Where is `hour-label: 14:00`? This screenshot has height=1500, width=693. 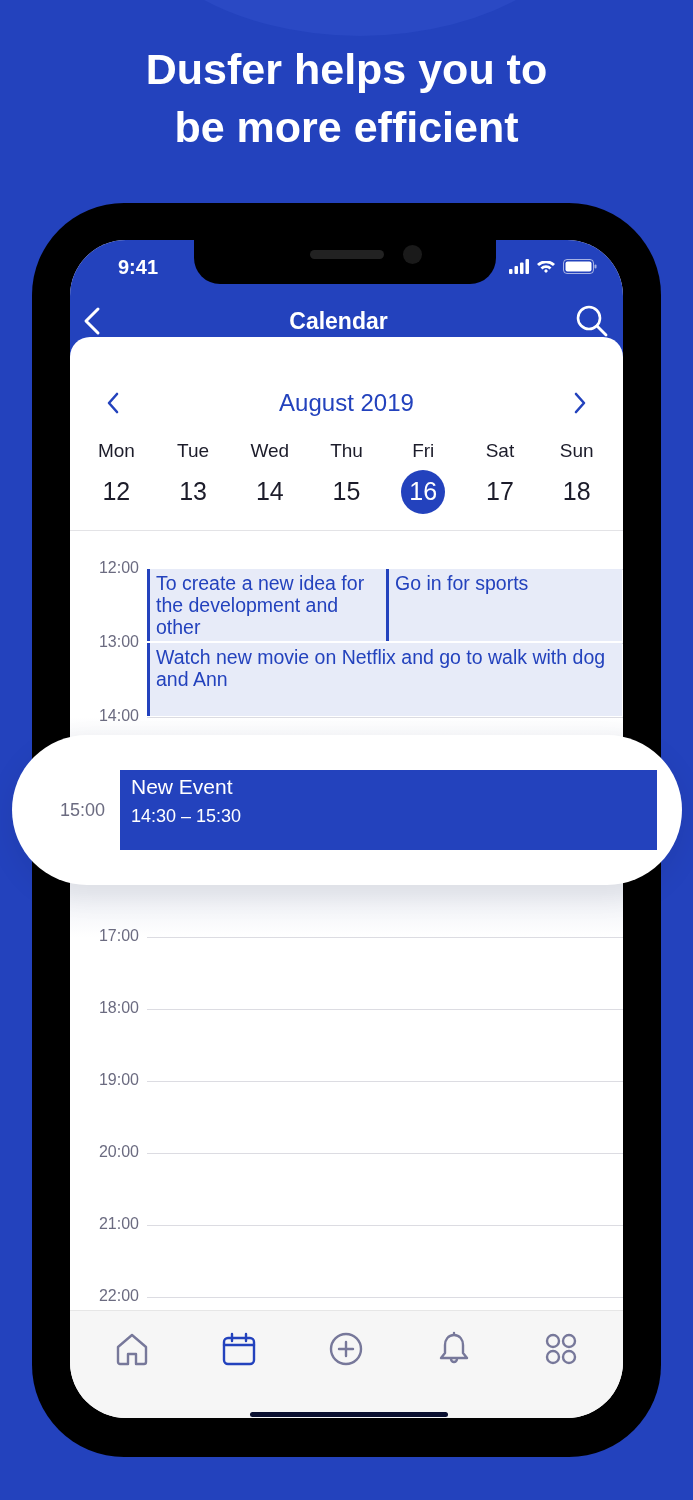
hour-label: 14:00 is located at coordinates (118, 715).